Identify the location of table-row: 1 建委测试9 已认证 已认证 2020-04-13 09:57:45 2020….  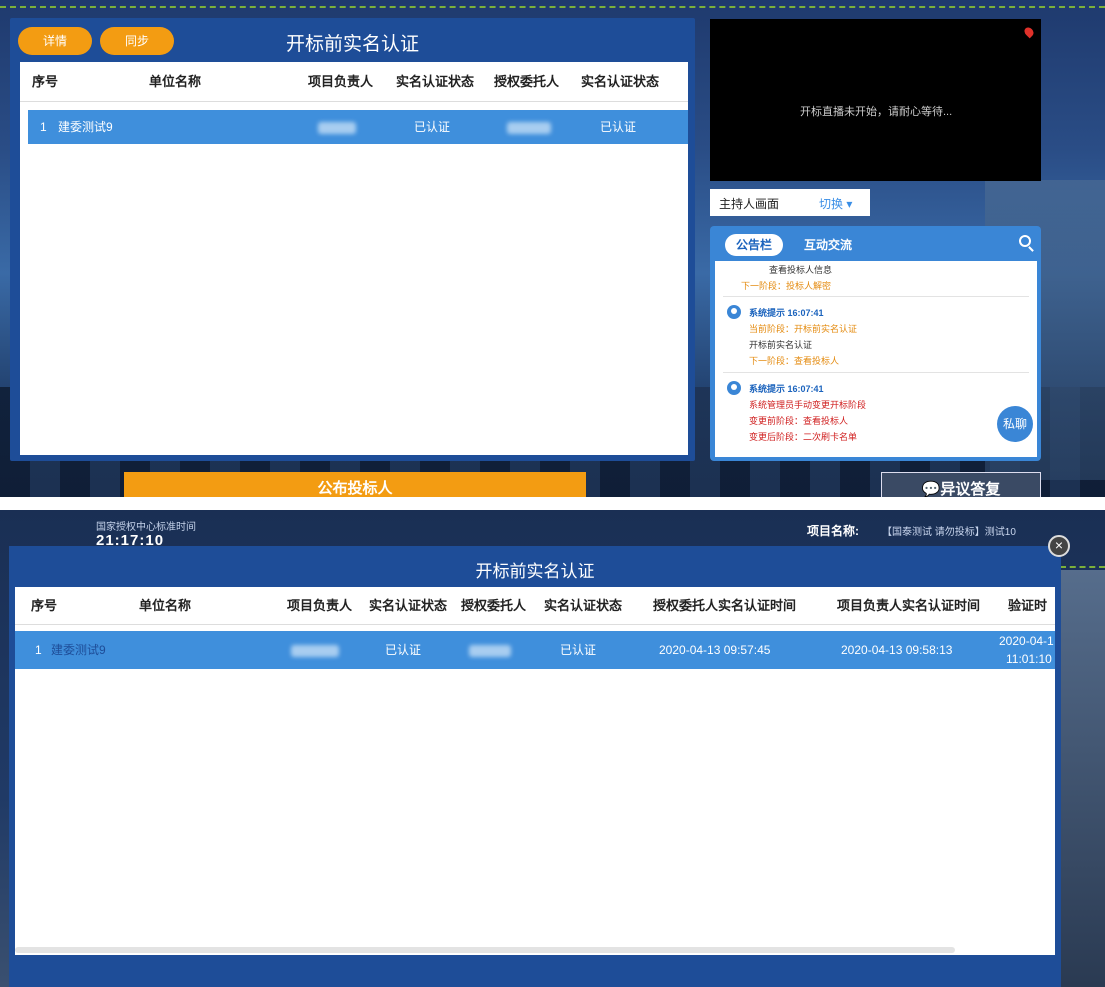
(535, 650).